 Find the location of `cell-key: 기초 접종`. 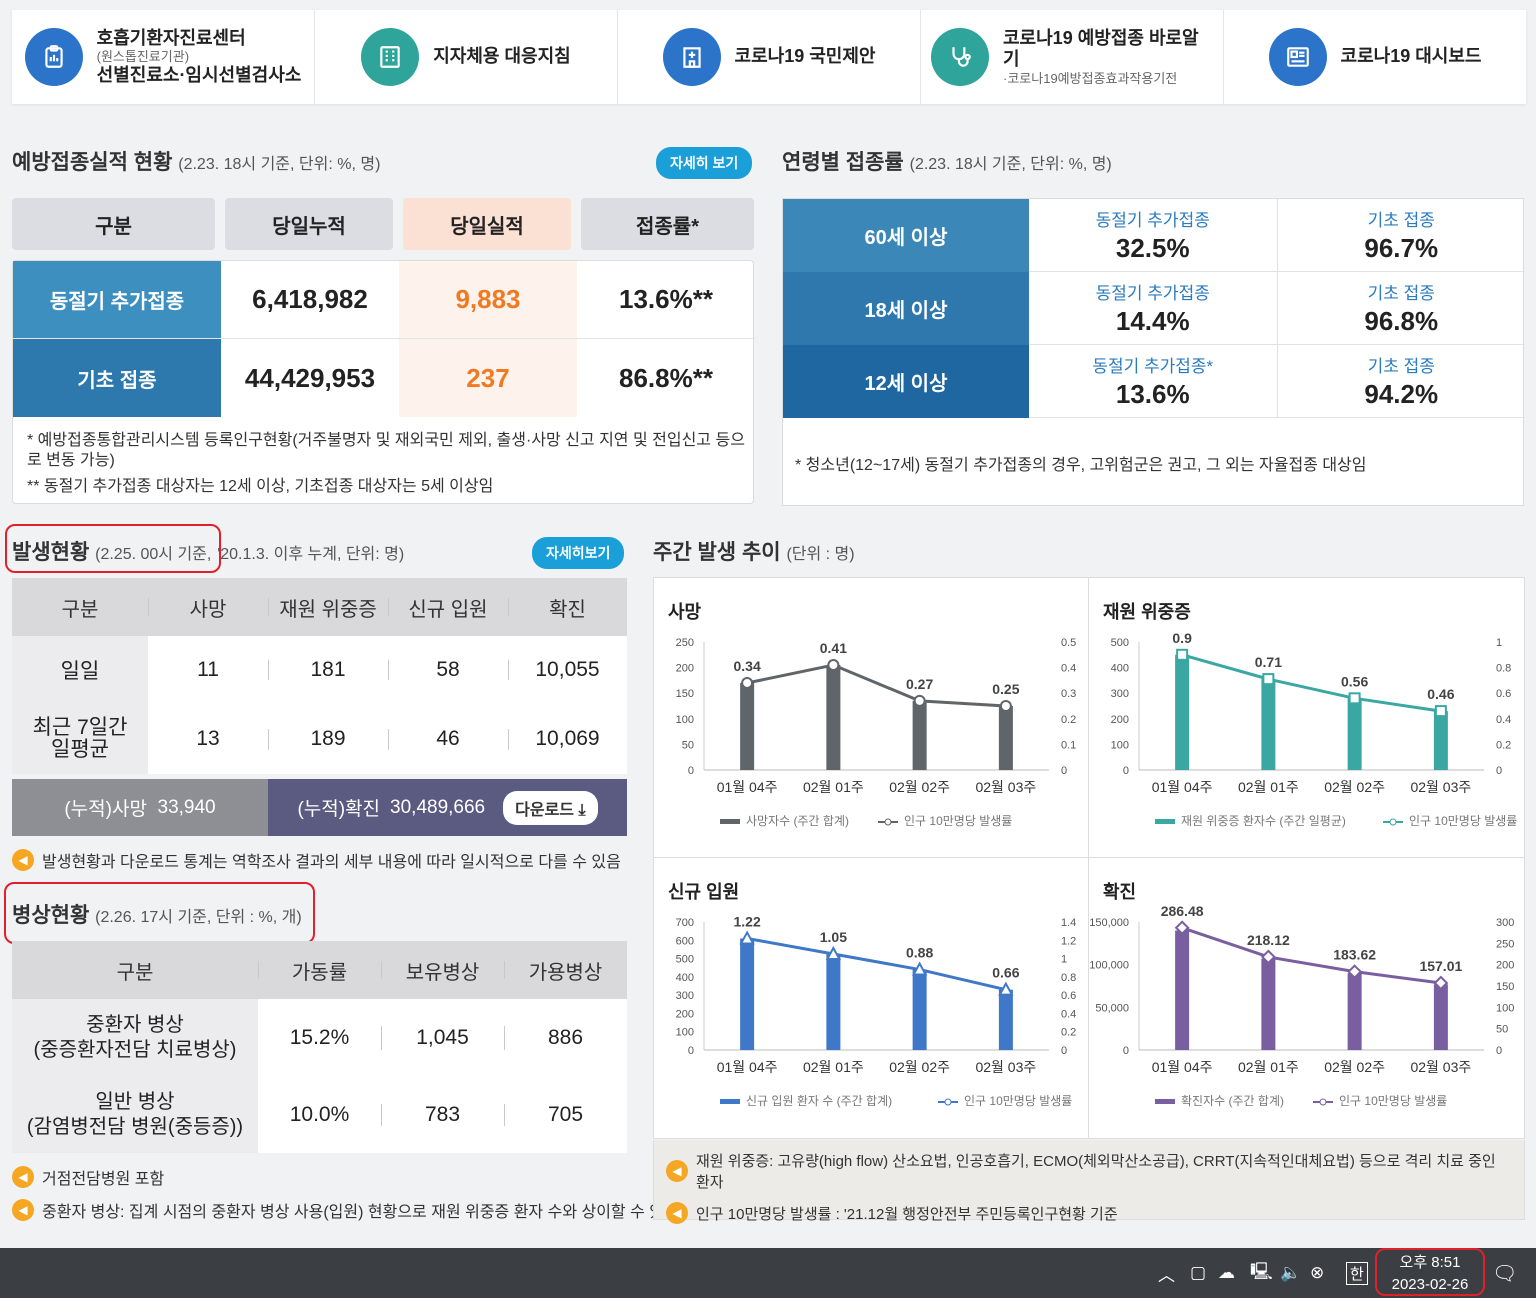

cell-key: 기초 접종 is located at coordinates (1401, 293).